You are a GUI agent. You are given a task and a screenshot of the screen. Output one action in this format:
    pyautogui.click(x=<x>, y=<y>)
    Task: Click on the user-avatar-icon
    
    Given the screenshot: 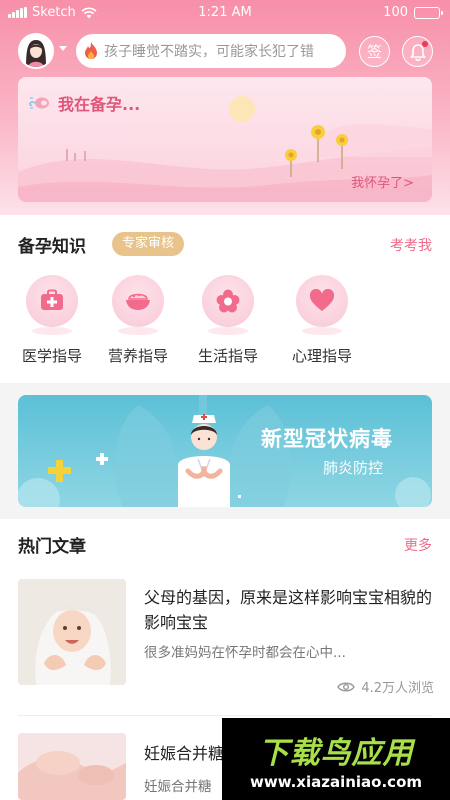 What is the action you would take?
    pyautogui.click(x=36, y=51)
    